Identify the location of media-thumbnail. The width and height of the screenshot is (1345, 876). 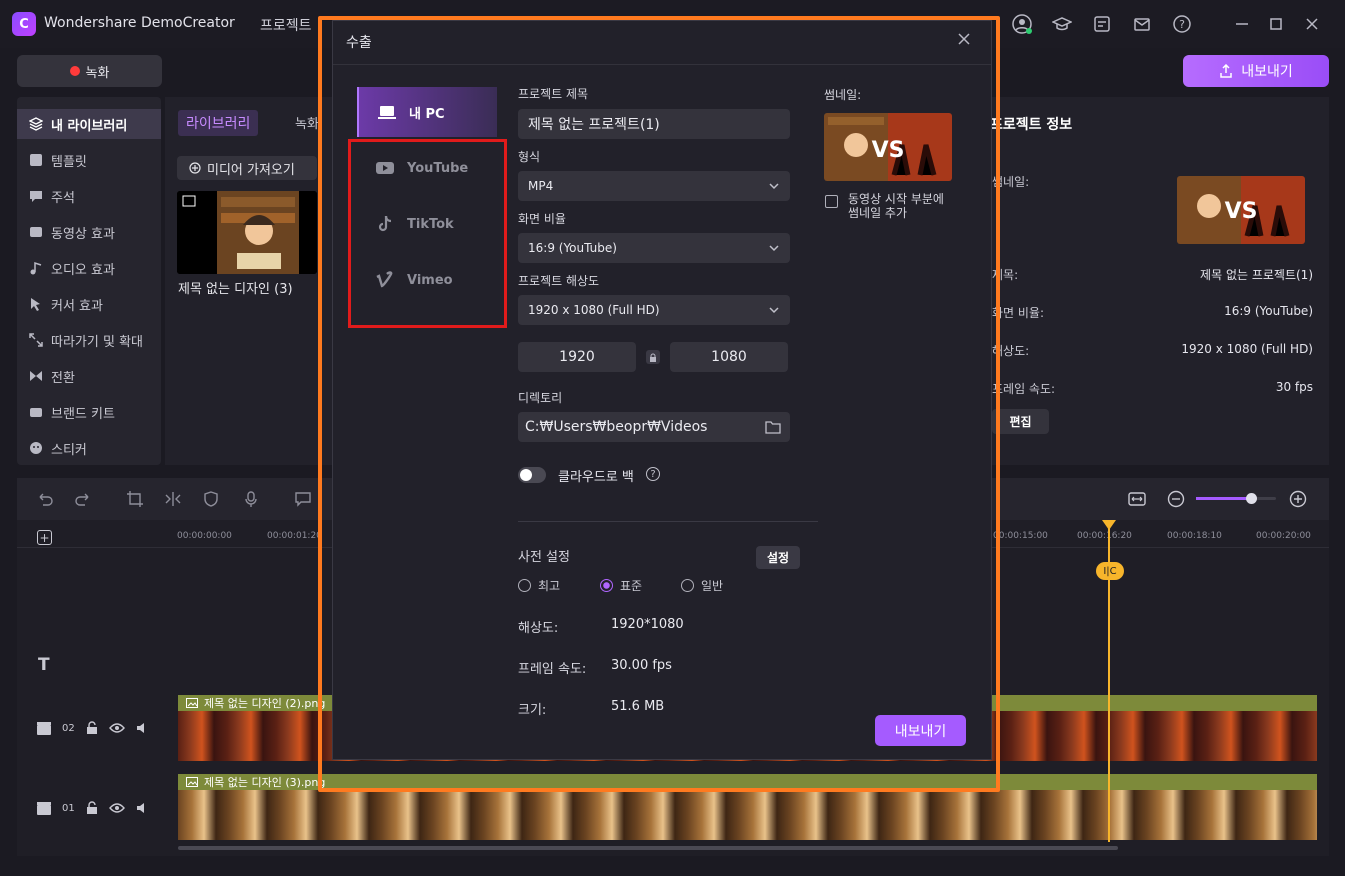
(247, 232).